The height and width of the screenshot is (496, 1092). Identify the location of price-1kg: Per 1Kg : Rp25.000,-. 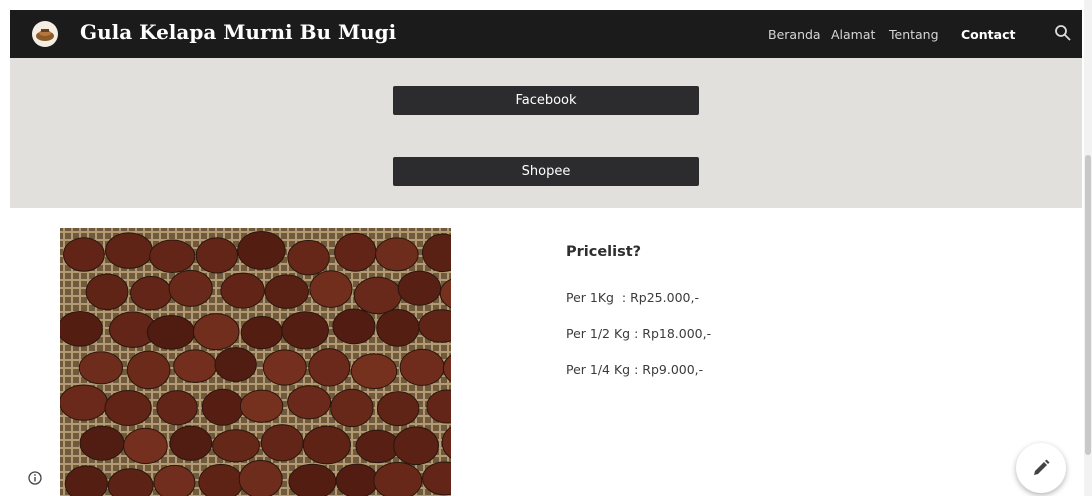
(632, 297).